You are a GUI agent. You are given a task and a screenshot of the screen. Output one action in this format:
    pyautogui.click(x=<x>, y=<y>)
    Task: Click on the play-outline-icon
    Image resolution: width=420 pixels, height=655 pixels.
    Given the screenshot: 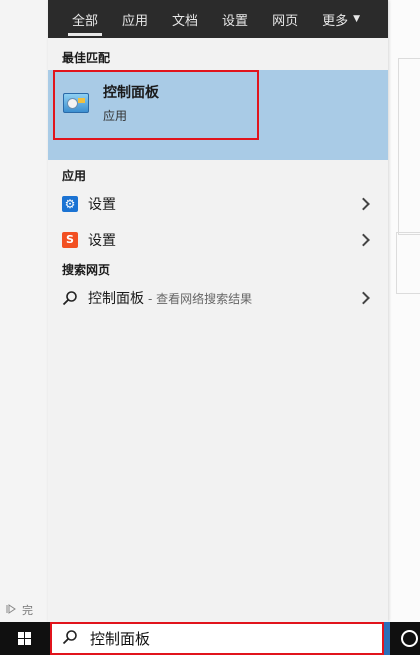 What is the action you would take?
    pyautogui.click(x=11, y=610)
    